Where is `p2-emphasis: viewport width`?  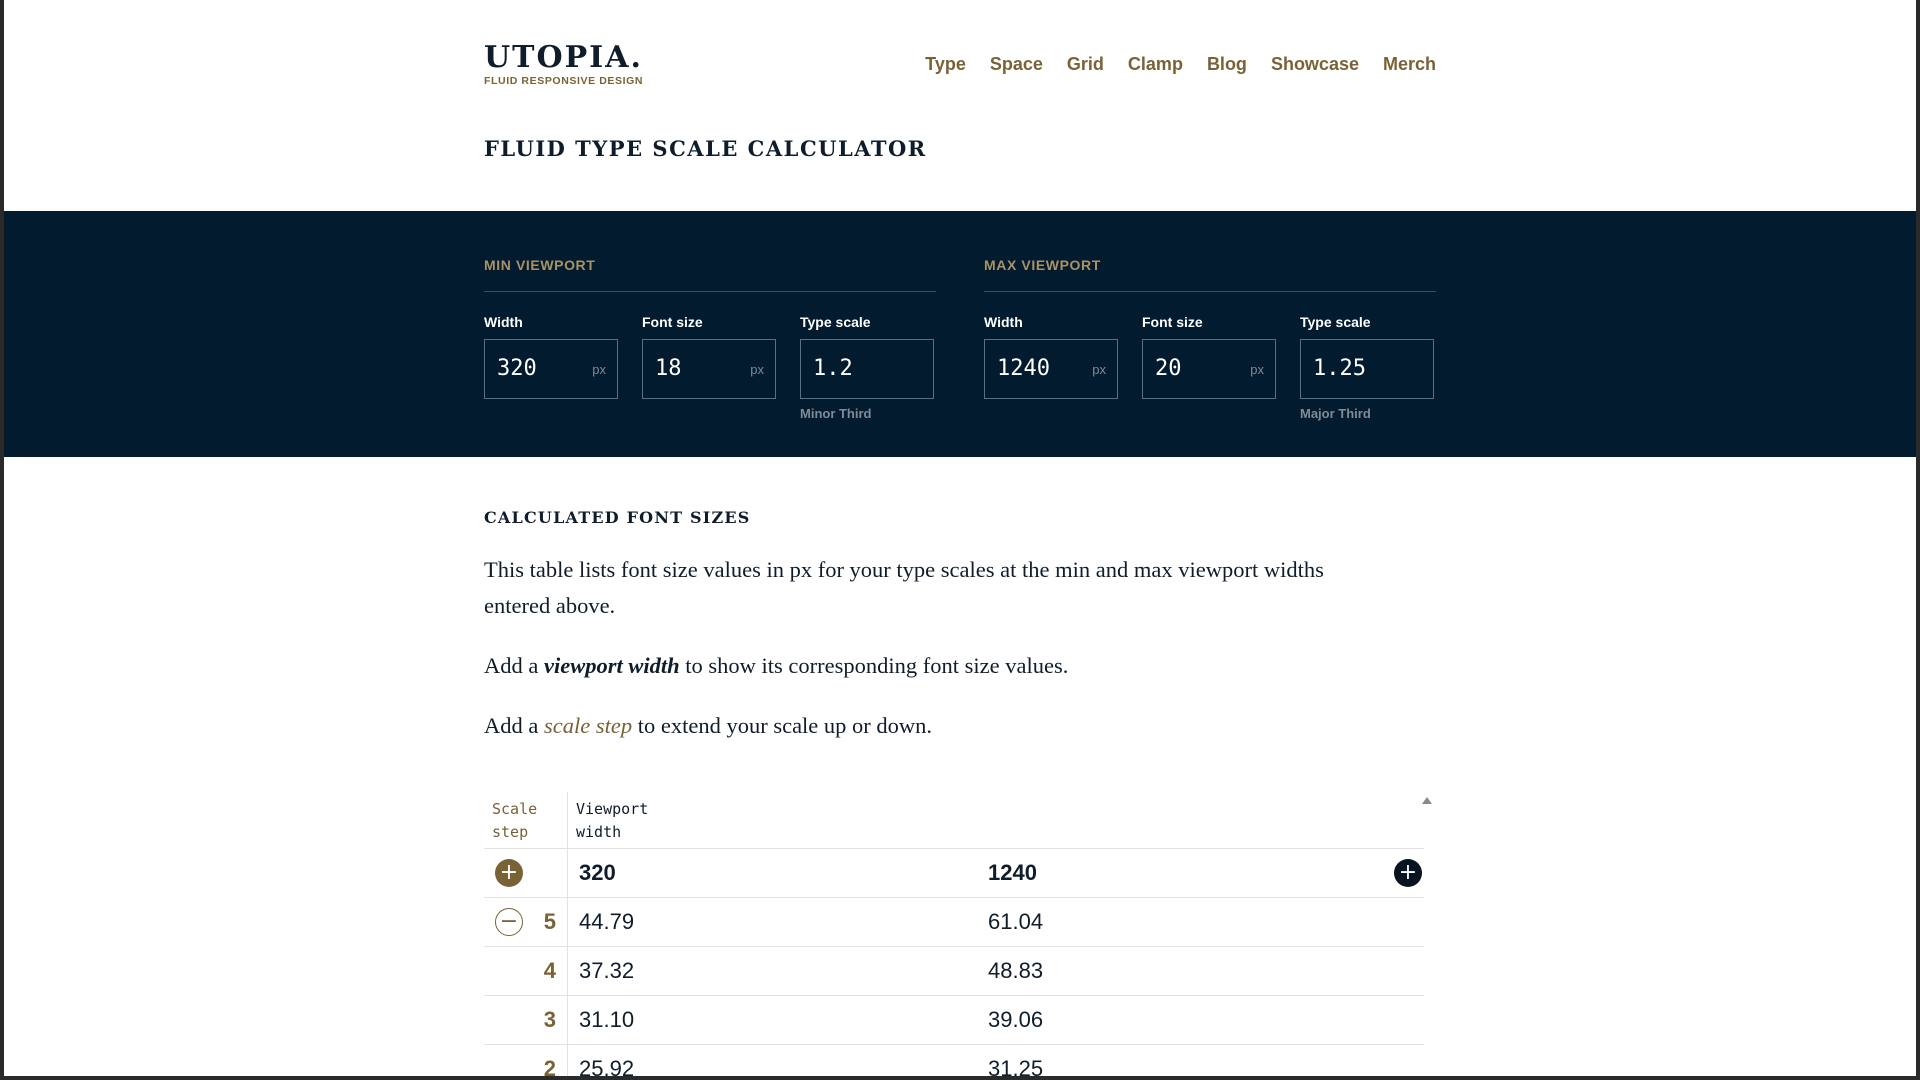 p2-emphasis: viewport width is located at coordinates (612, 665).